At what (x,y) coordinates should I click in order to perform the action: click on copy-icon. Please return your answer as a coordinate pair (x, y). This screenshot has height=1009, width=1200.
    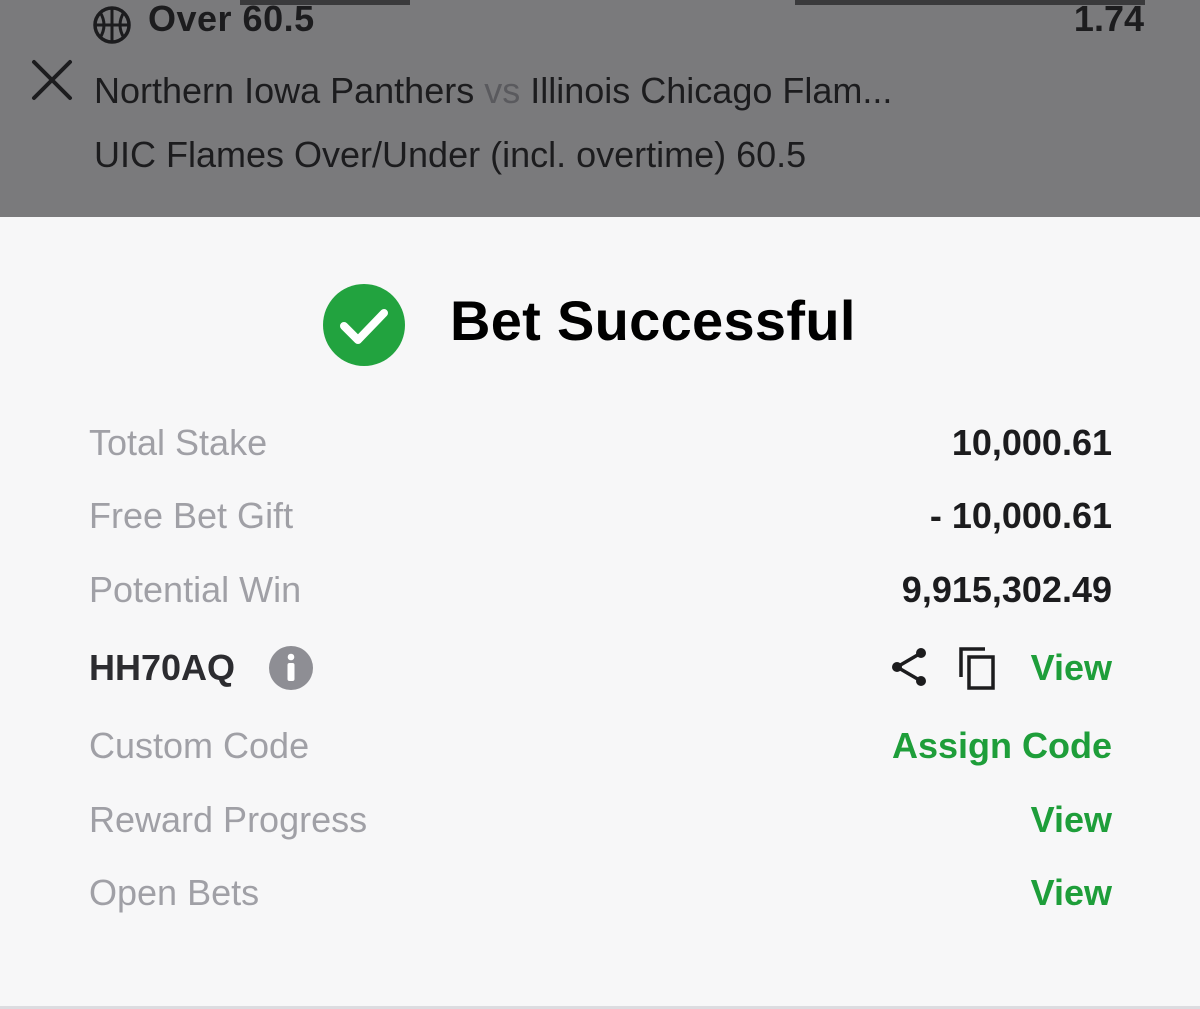
    Looking at the image, I should click on (977, 668).